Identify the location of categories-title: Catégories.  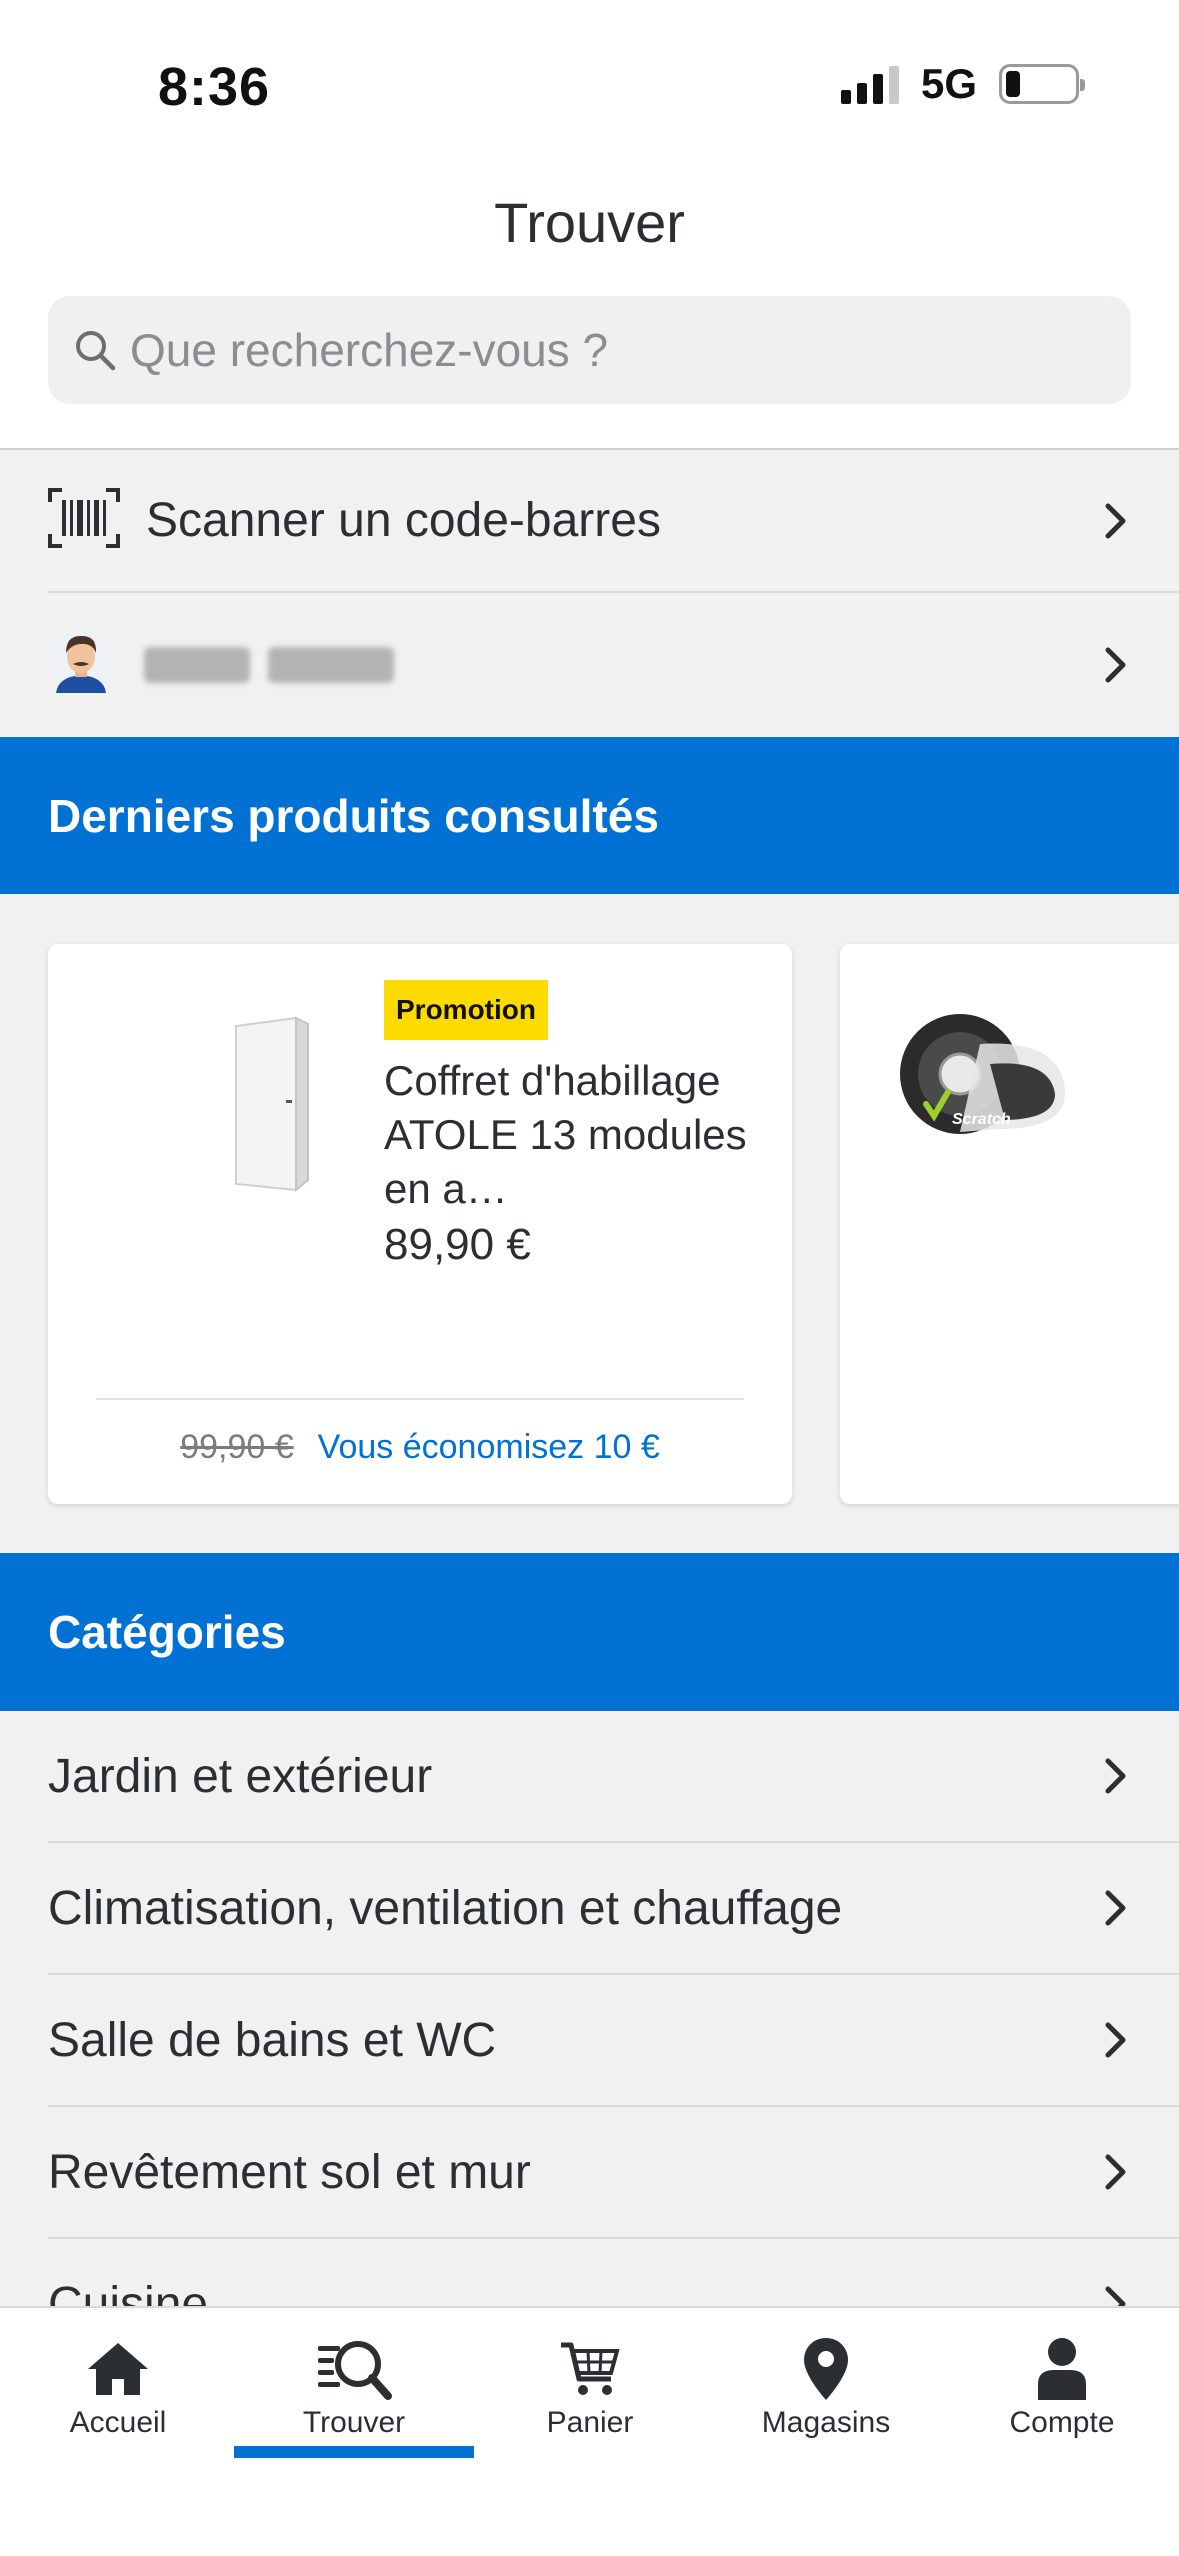
(167, 1632).